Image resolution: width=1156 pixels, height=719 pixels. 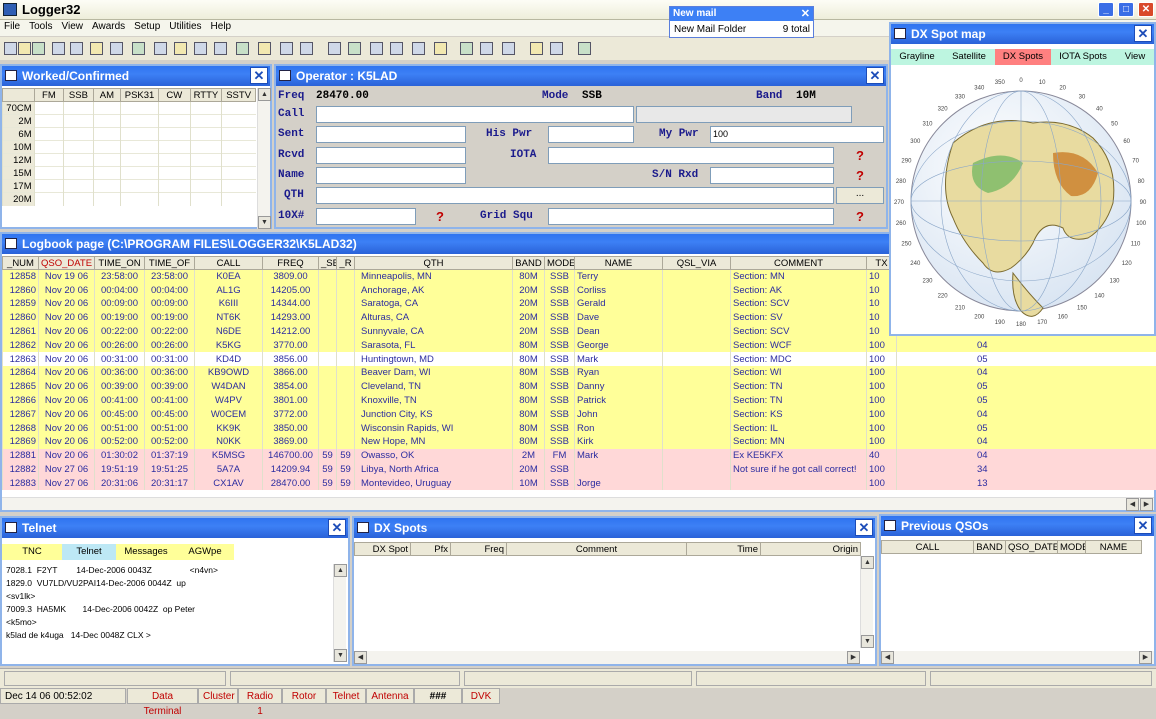 I want to click on worked-col-header: RTTY, so click(x=206, y=95).